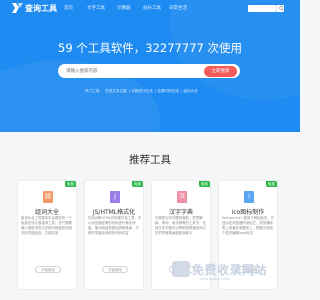  I want to click on tool-title: 汉字字典, so click(181, 211).